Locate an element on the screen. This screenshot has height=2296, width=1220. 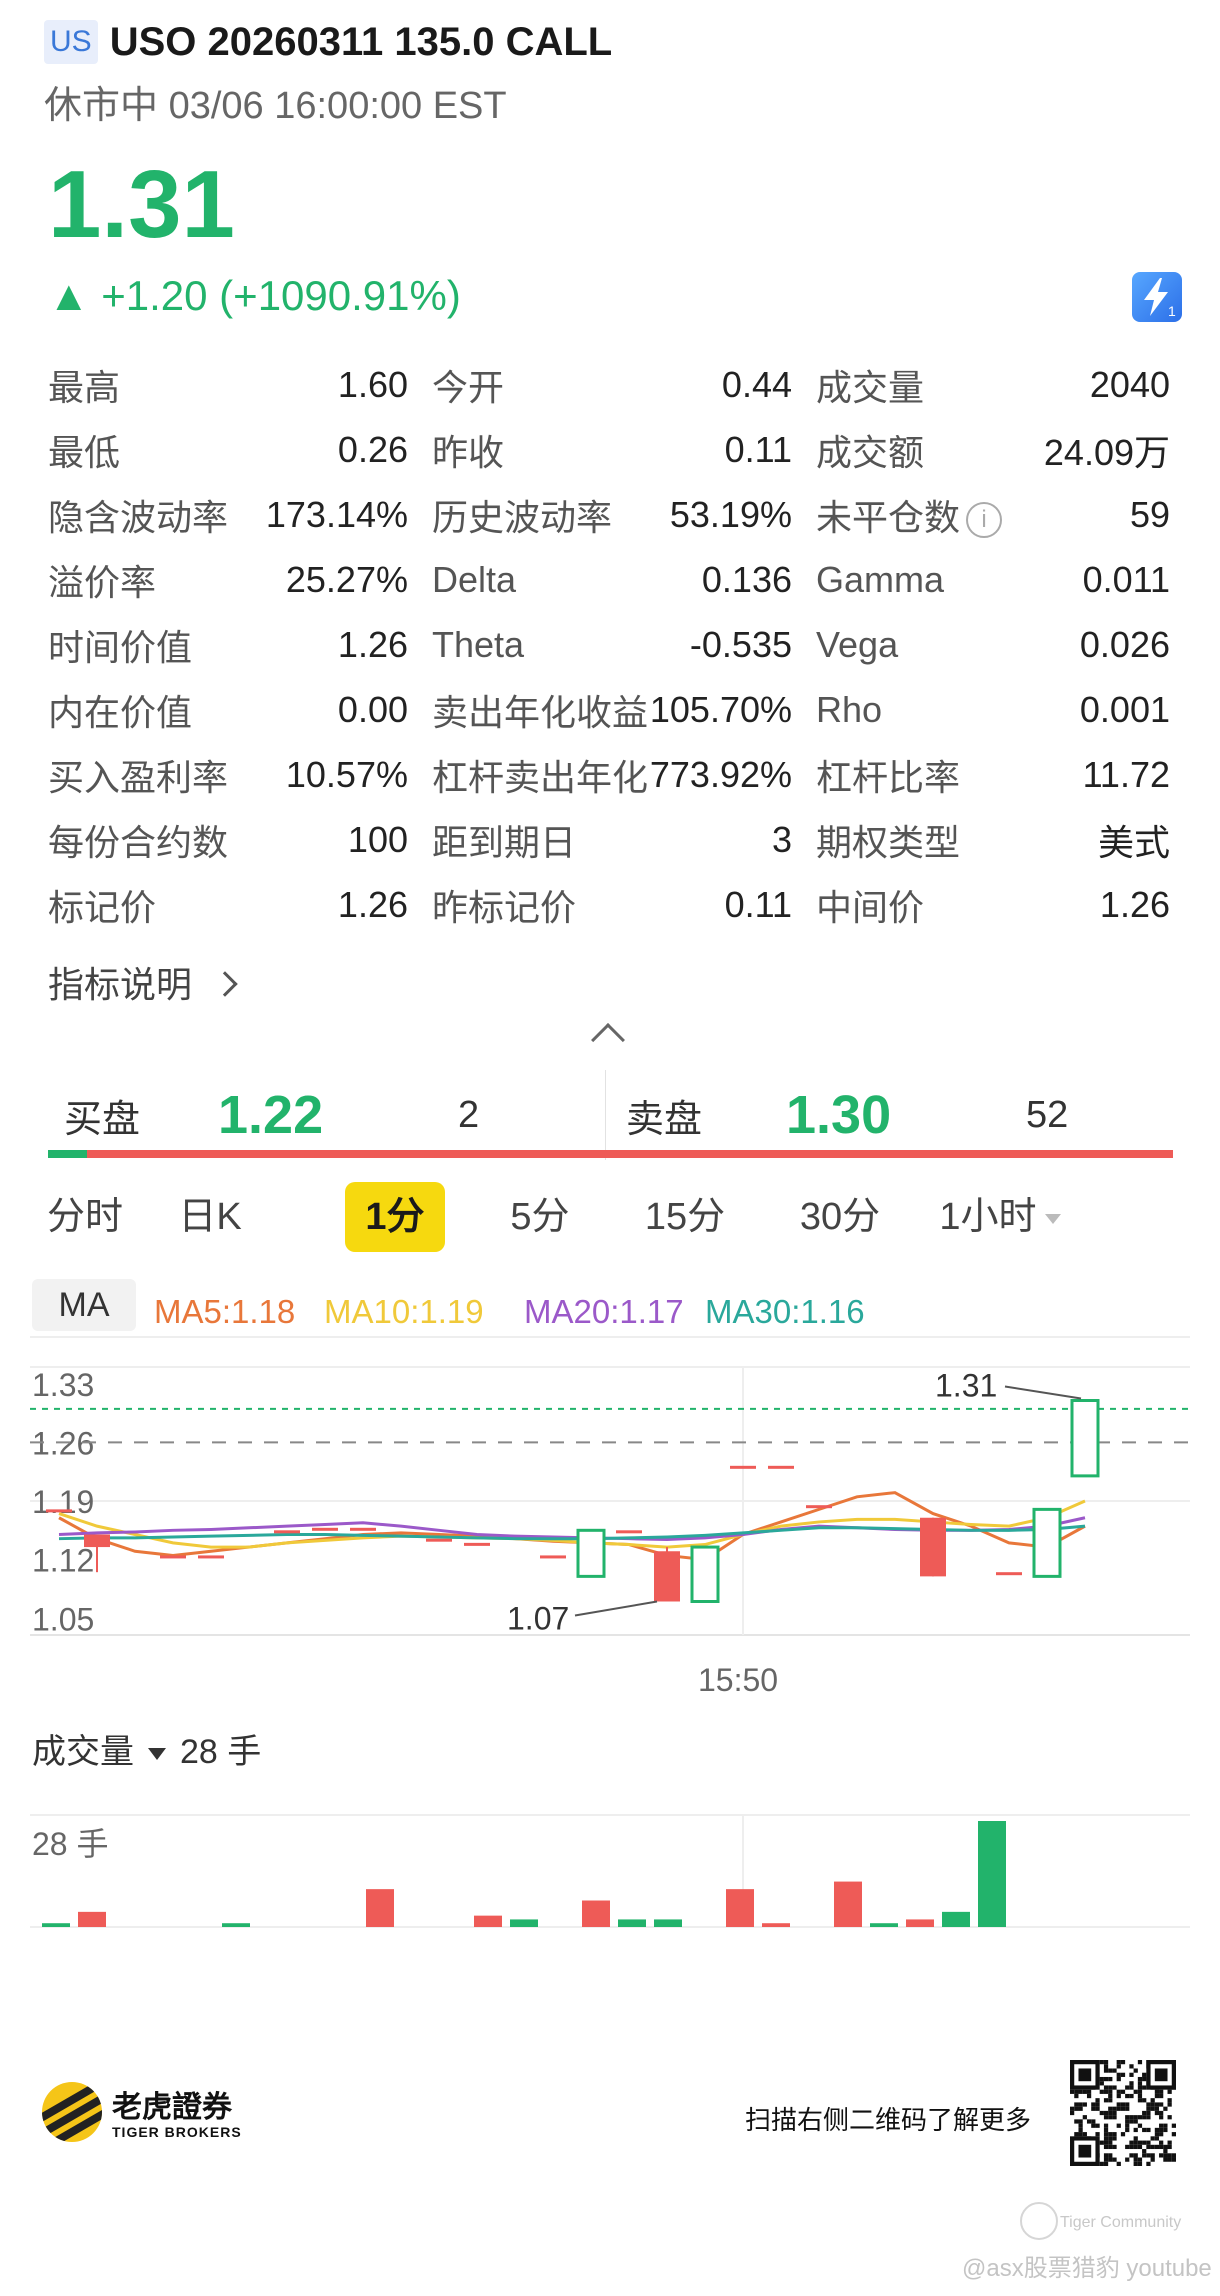
ma-indicator-button: MA is located at coordinates (84, 1305).